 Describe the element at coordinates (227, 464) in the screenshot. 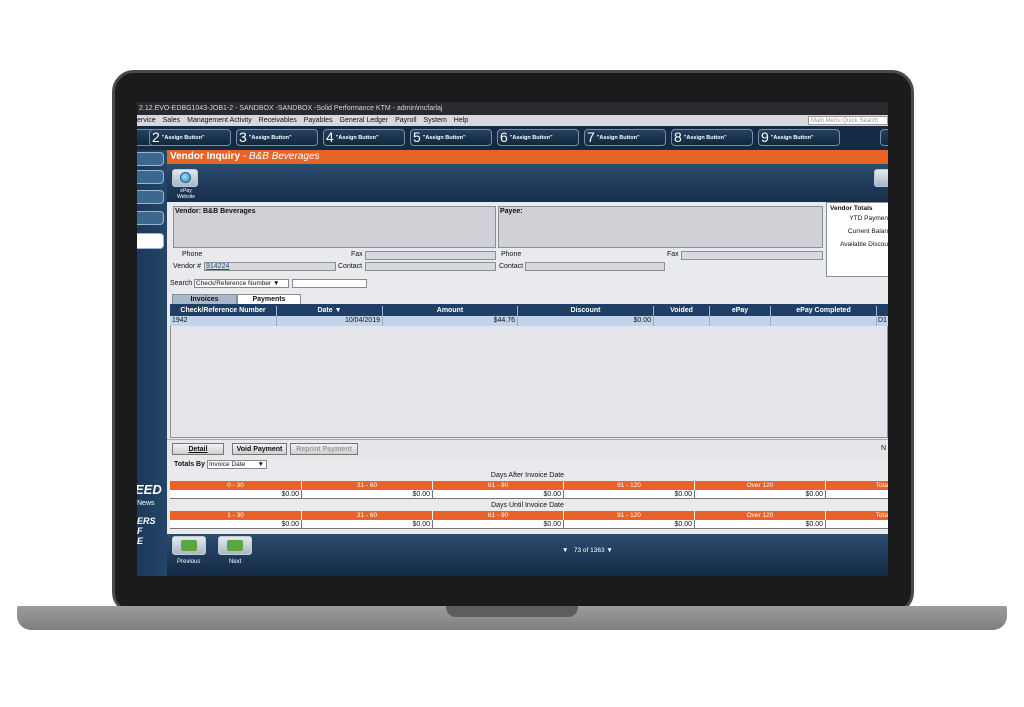

I see `totals-by-value: Invoice Date` at that location.